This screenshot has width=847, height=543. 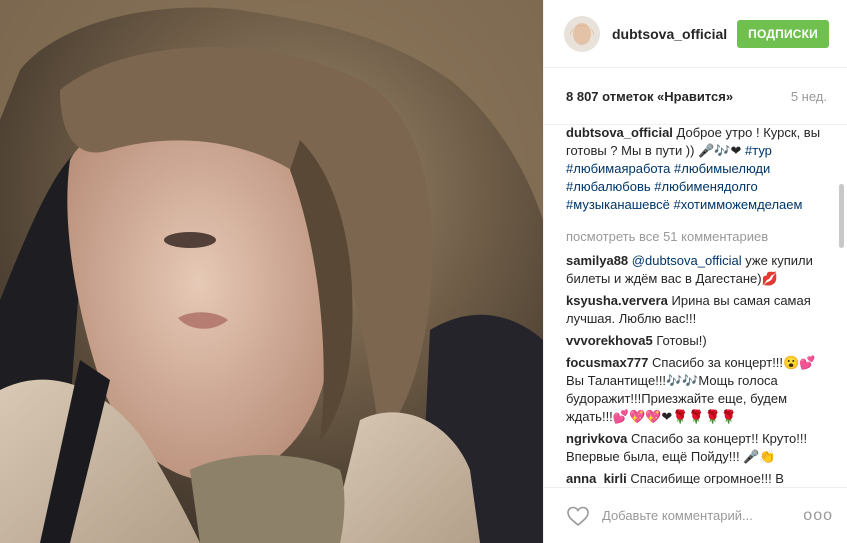 I want to click on post-stats: 8 807 отметок «Нравится» 5 нед., so click(x=695, y=96).